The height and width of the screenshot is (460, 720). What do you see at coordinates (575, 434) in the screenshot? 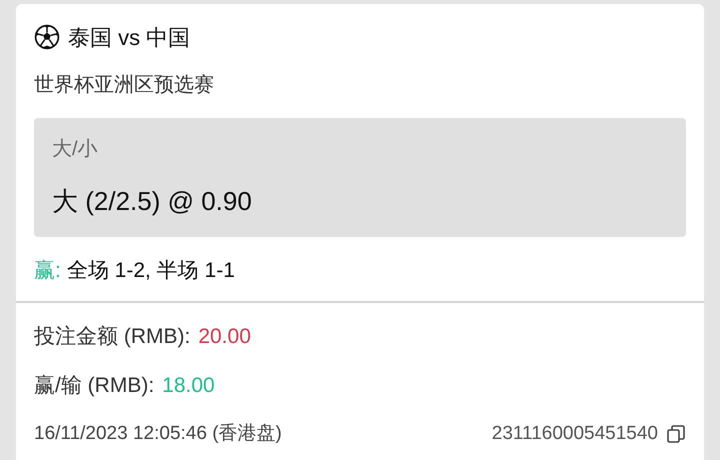
I see `ticket-number: 2311160005451540` at bounding box center [575, 434].